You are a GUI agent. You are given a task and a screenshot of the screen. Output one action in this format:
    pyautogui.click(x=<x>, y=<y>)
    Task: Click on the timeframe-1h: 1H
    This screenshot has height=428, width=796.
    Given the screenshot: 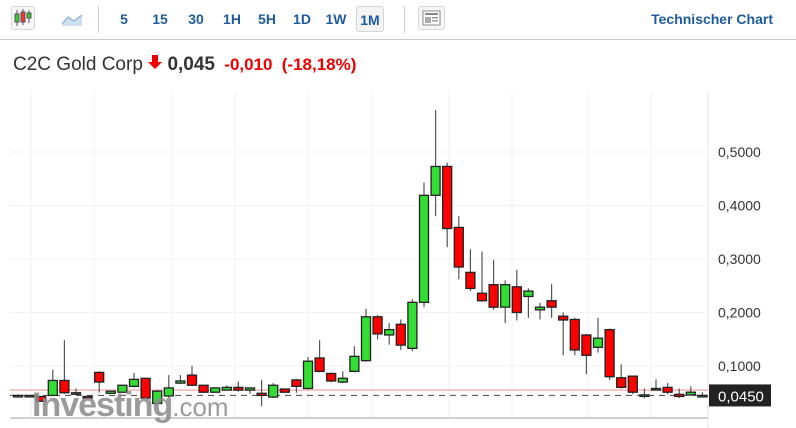 What is the action you would take?
    pyautogui.click(x=232, y=19)
    